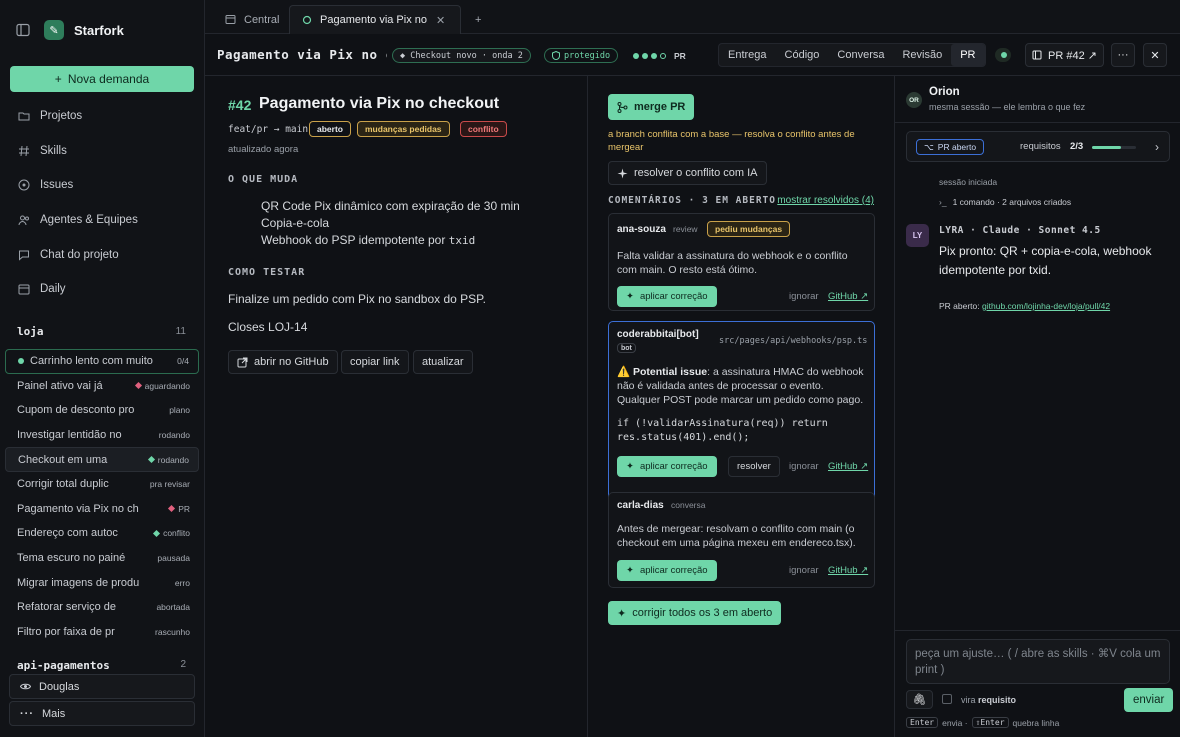  I want to click on fix-all-button: ✦ corrigir todos os 3 em aberto, so click(695, 613).